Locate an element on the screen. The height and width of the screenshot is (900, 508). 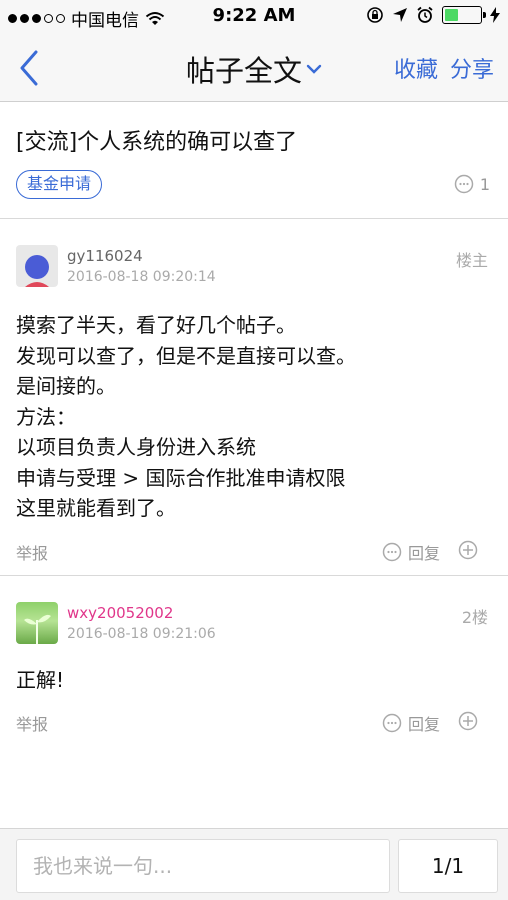
chevron-down-icon is located at coordinates (314, 69).